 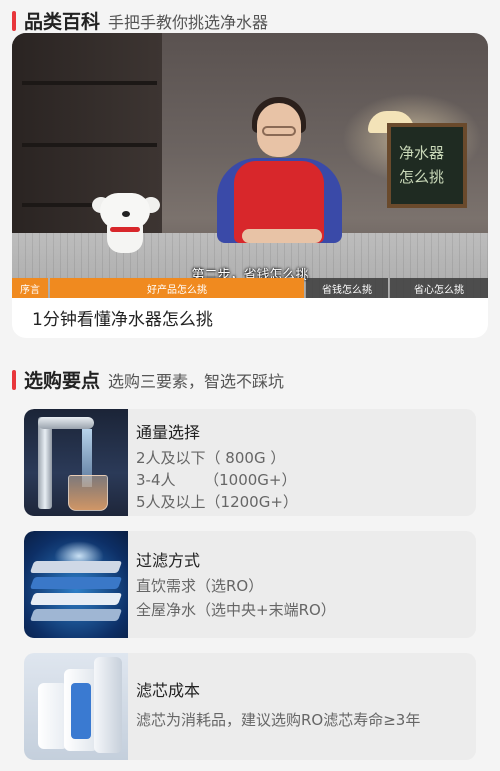 What do you see at coordinates (200, 586) in the screenshot?
I see `feature-line: 直饮需求（选RO）` at bounding box center [200, 586].